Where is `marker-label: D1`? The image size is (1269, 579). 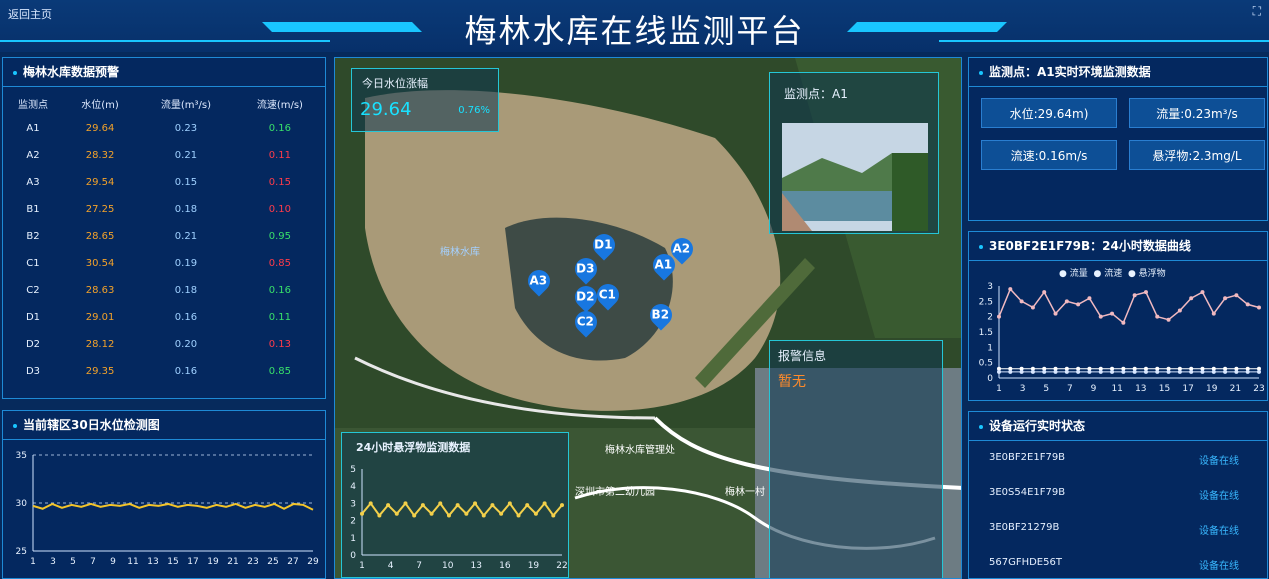
marker-label: D1 is located at coordinates (603, 244).